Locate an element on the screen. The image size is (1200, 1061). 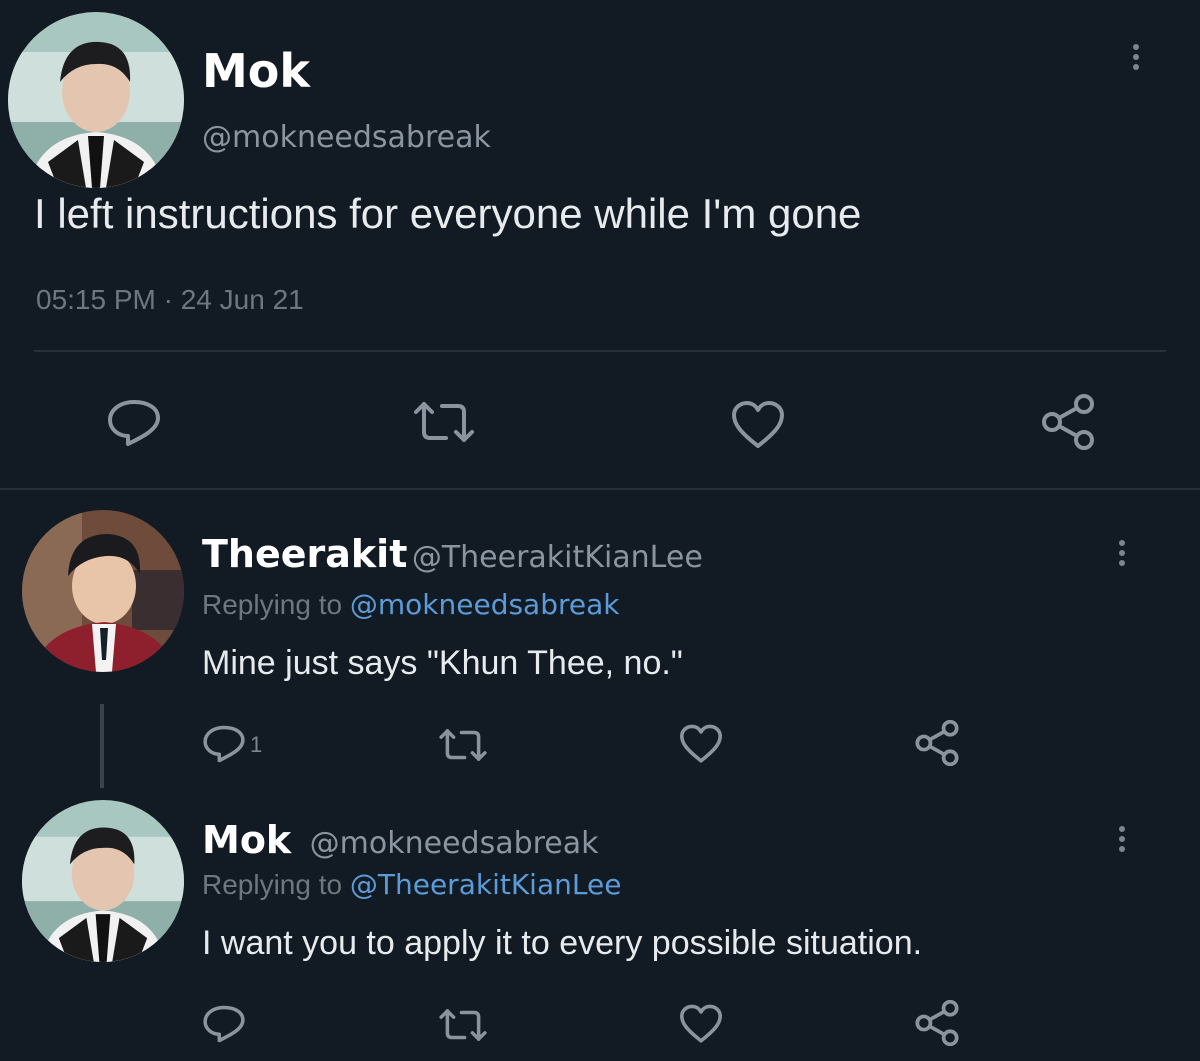
replying-mention: @mokneedsabreak is located at coordinates (485, 604).